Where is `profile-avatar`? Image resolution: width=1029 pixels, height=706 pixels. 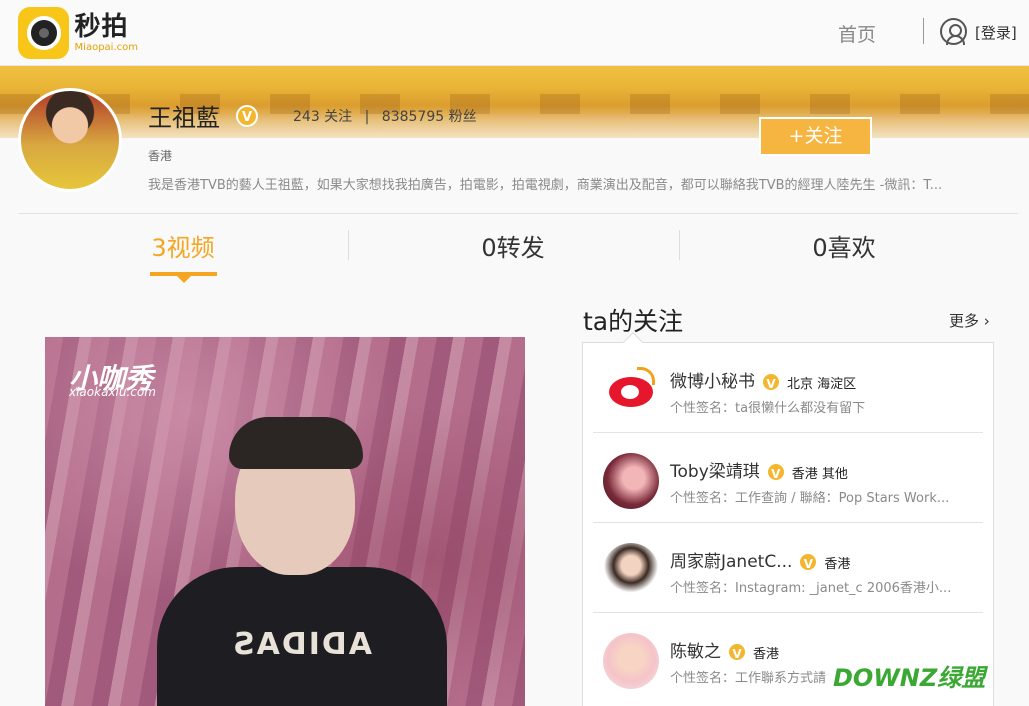
profile-avatar is located at coordinates (70, 140).